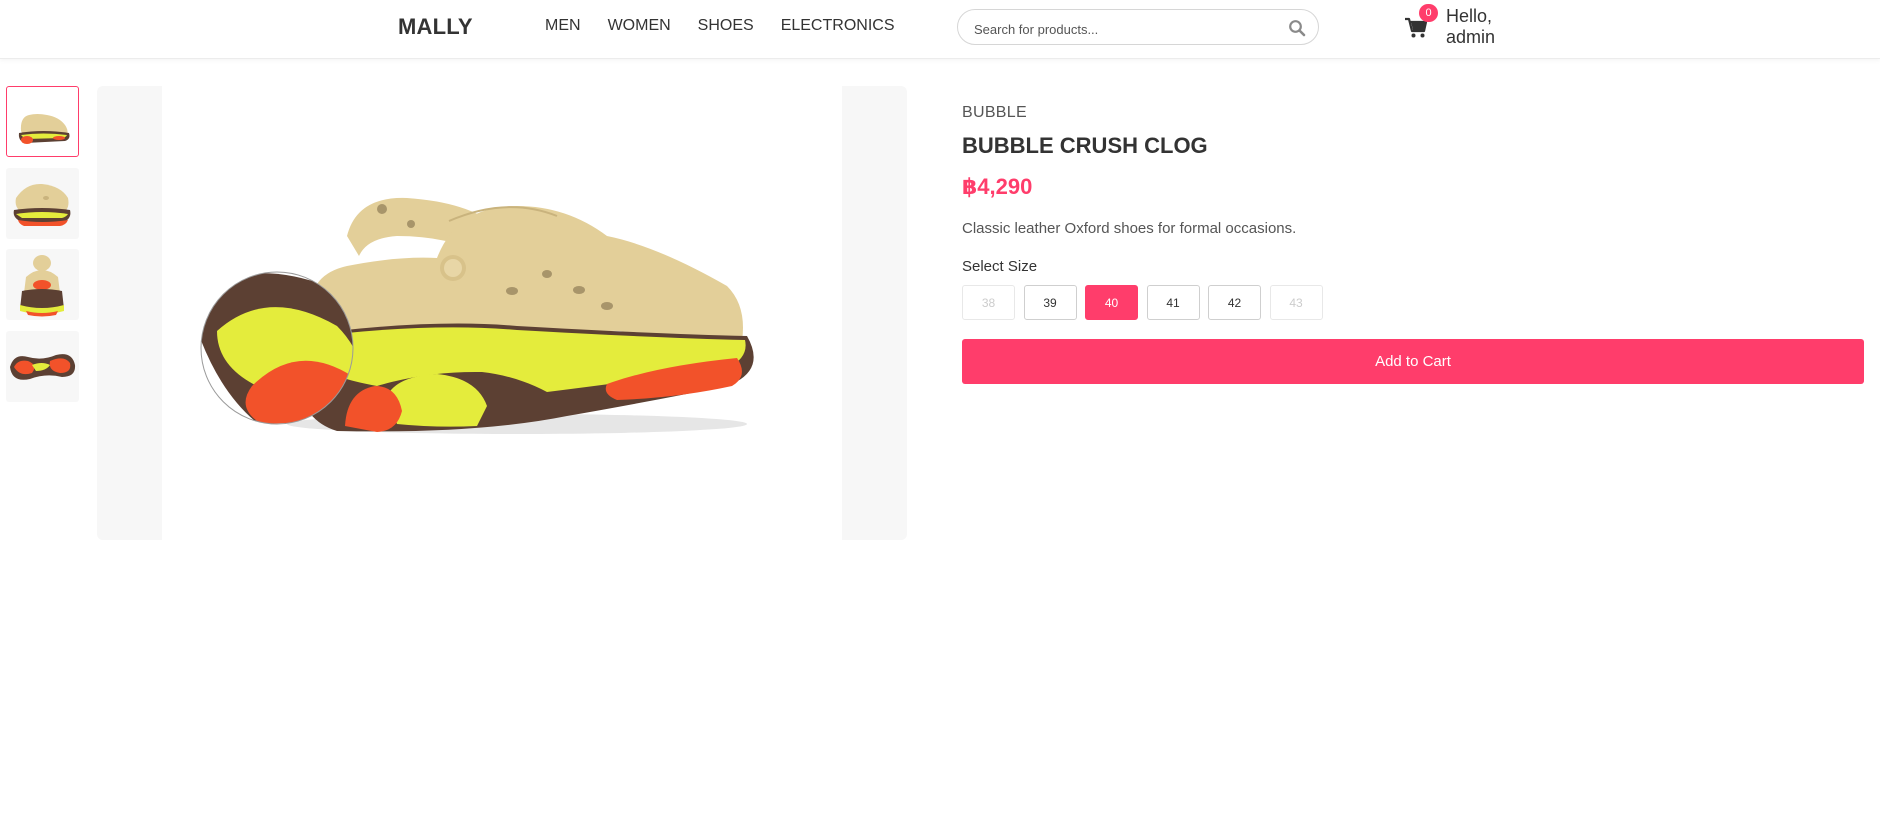 The width and height of the screenshot is (1880, 815). Describe the element at coordinates (639, 26) in the screenshot. I see `nav-item-women: WOMEN` at that location.